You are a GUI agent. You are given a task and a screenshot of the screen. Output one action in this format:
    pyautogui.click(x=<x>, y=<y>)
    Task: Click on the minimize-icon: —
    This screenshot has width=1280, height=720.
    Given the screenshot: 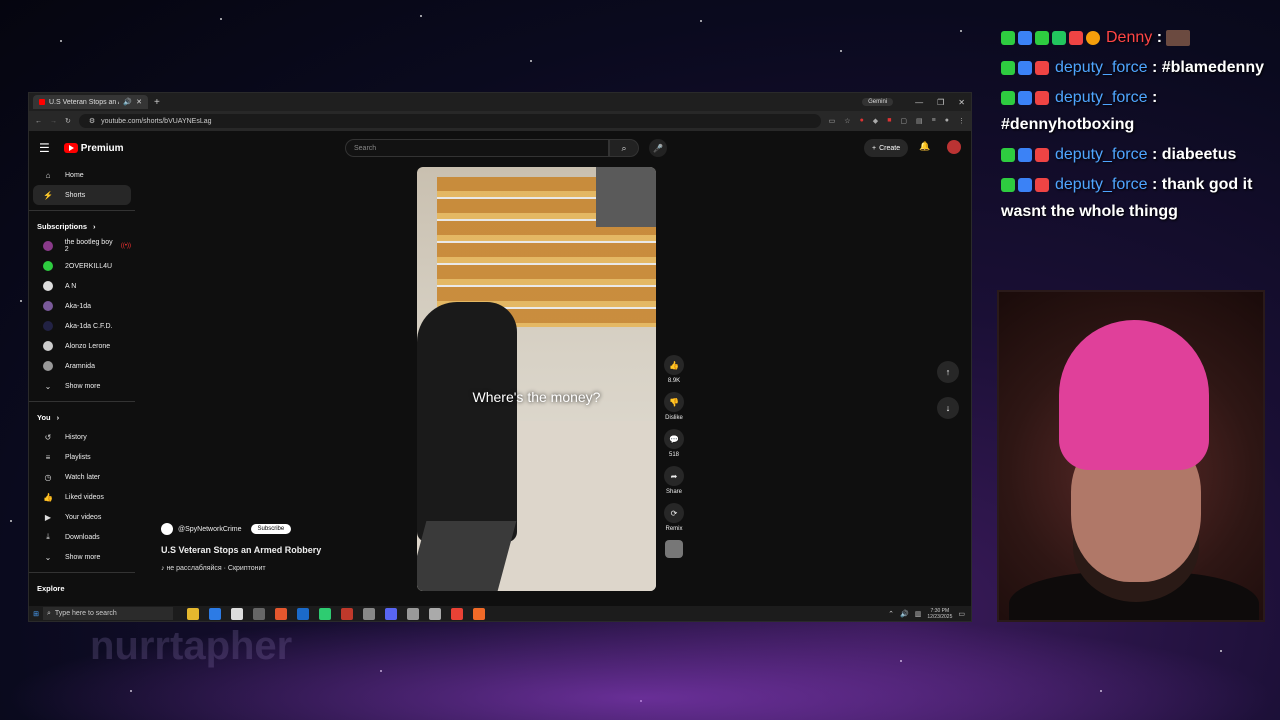 What is the action you would take?
    pyautogui.click(x=919, y=102)
    